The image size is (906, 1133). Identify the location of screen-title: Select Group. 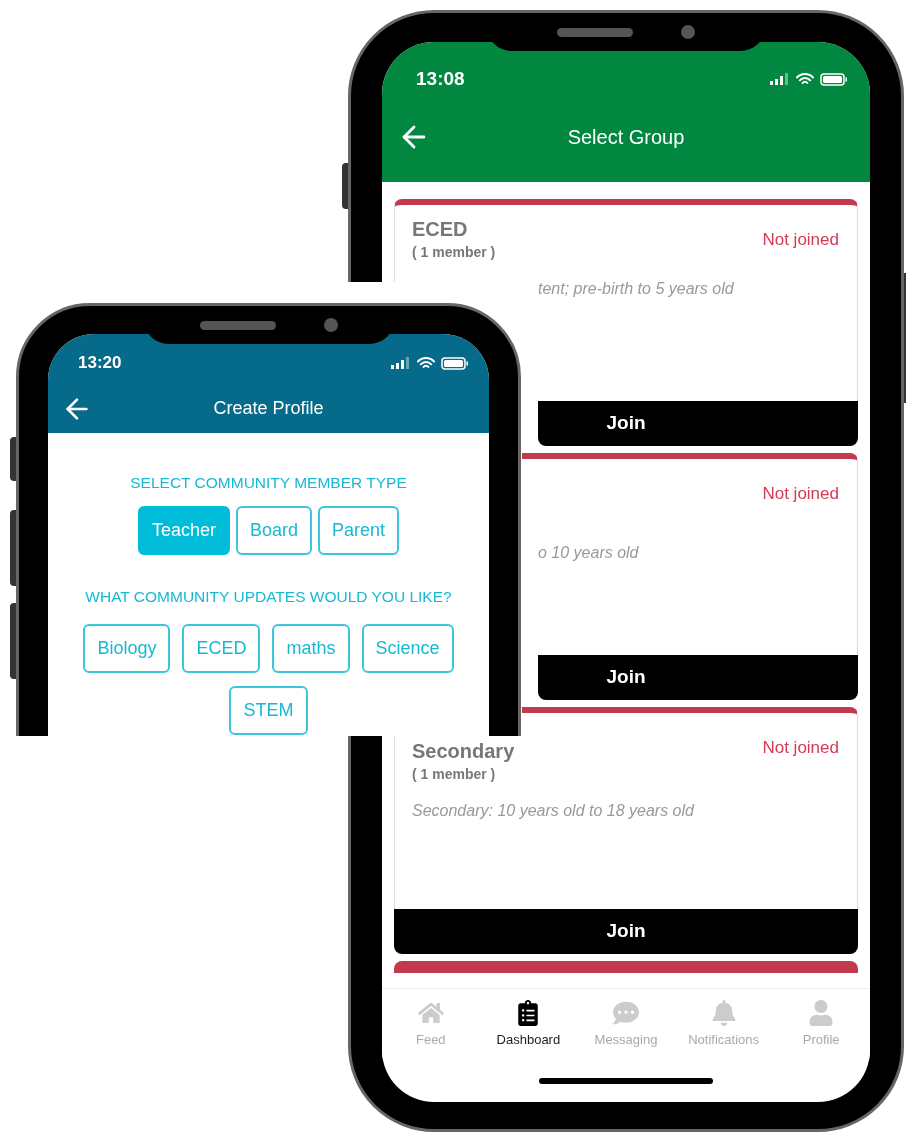
(626, 137).